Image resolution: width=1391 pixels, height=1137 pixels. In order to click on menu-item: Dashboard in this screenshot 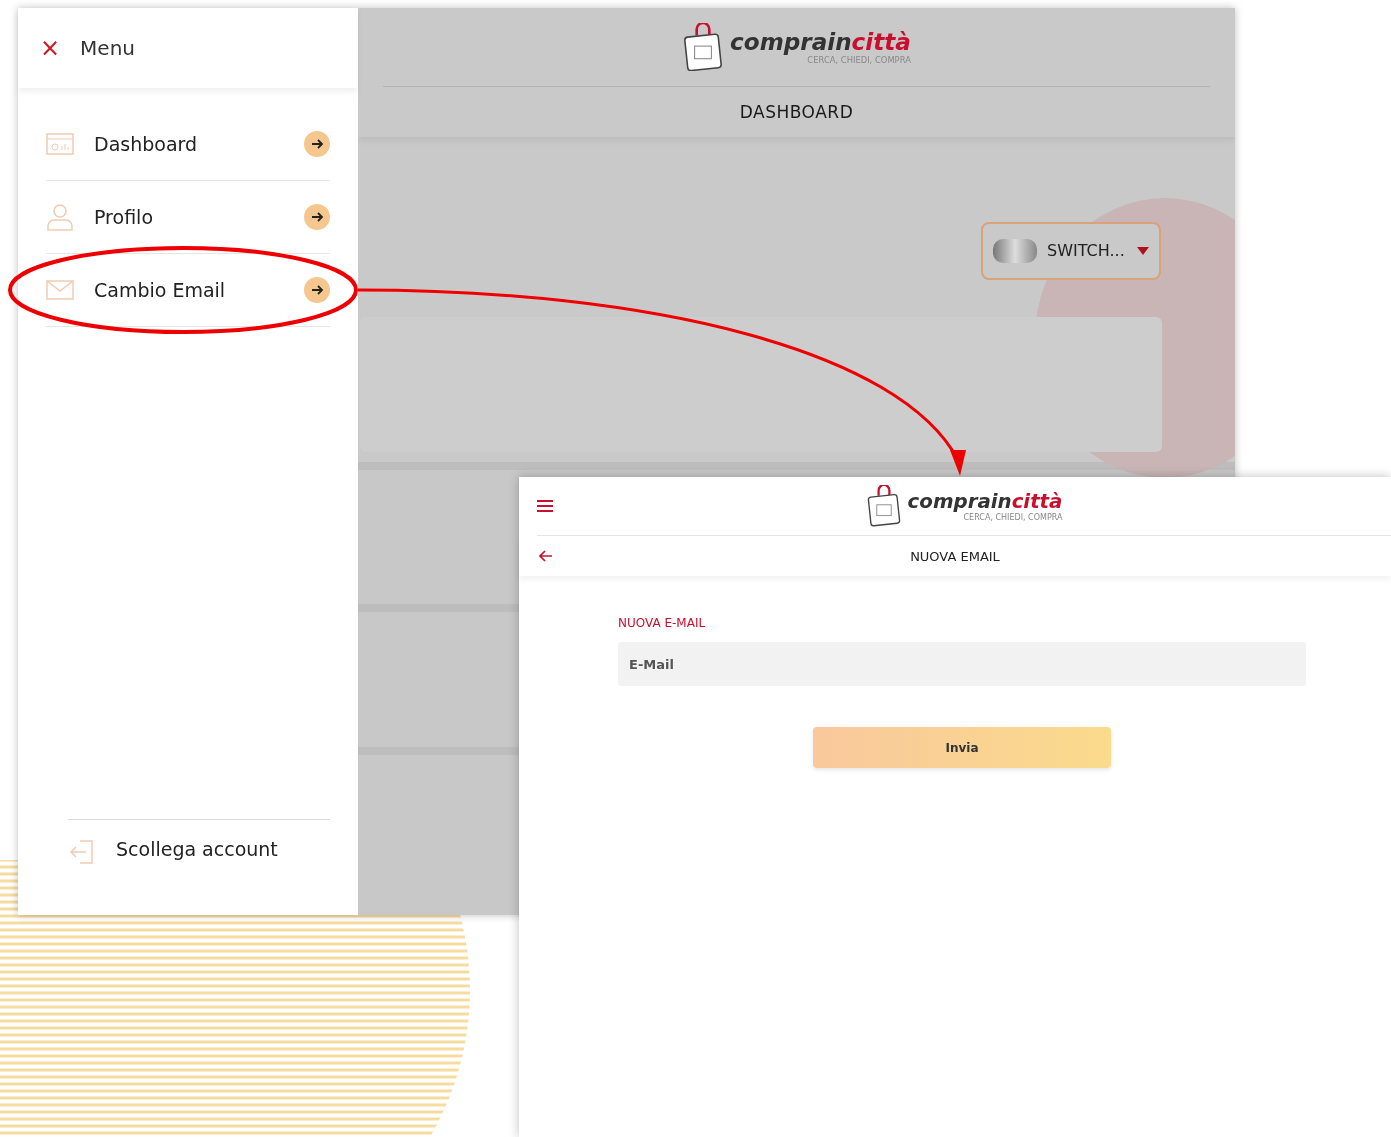, I will do `click(188, 144)`.